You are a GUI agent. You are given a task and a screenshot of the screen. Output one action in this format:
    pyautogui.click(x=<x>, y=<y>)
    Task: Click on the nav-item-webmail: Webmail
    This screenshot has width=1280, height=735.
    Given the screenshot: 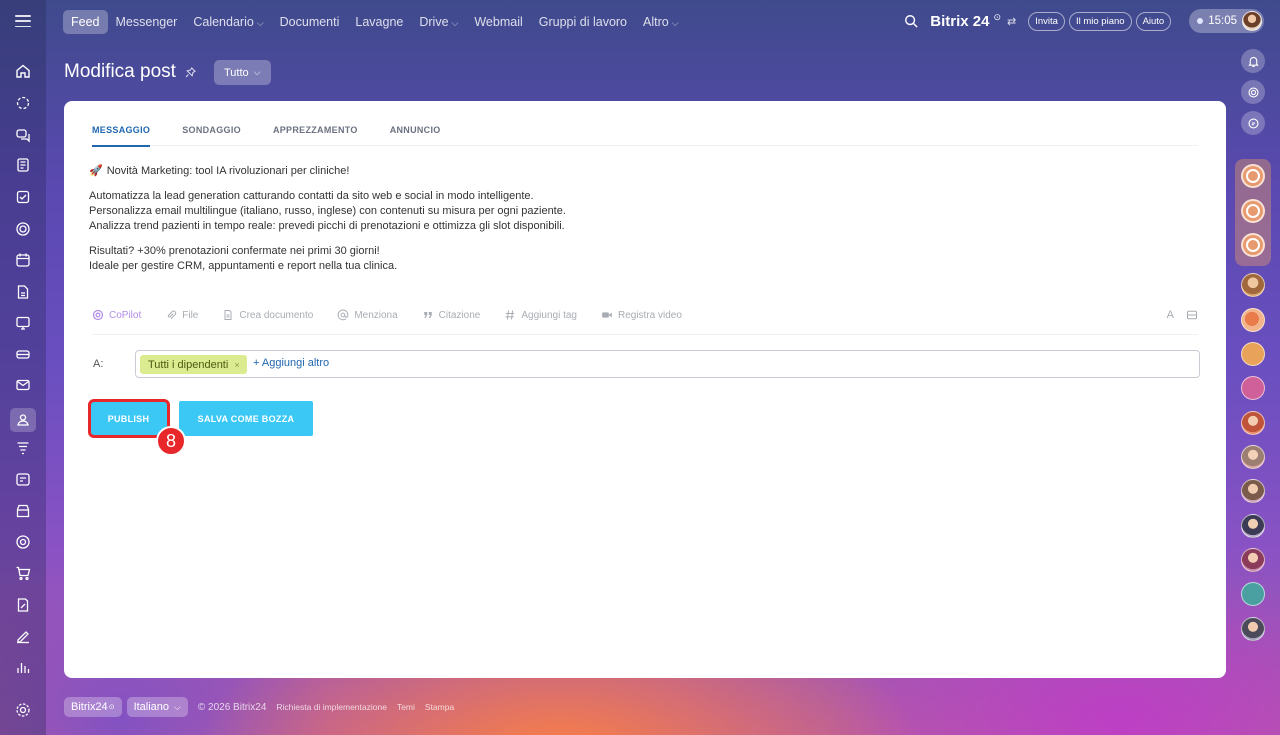 What is the action you would take?
    pyautogui.click(x=498, y=22)
    